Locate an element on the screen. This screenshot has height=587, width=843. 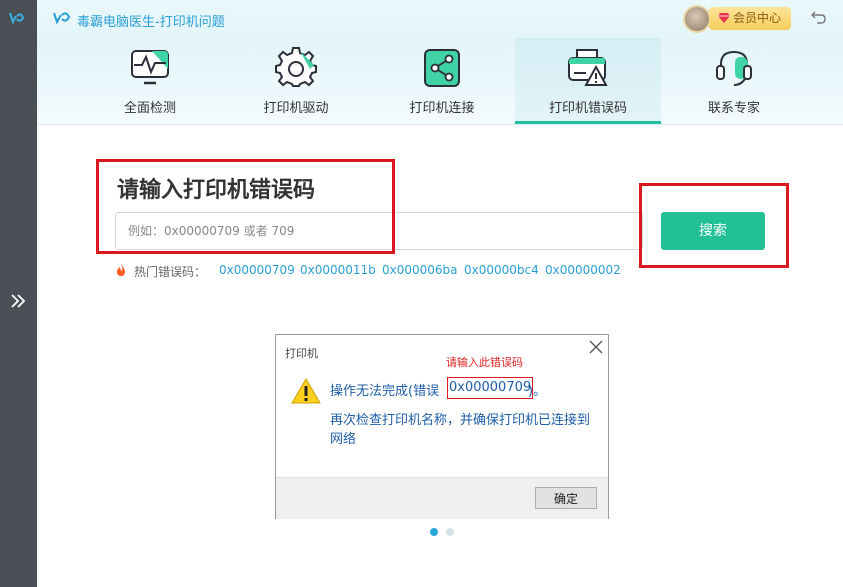
hot-code-link: 0x0000011b is located at coordinates (338, 270).